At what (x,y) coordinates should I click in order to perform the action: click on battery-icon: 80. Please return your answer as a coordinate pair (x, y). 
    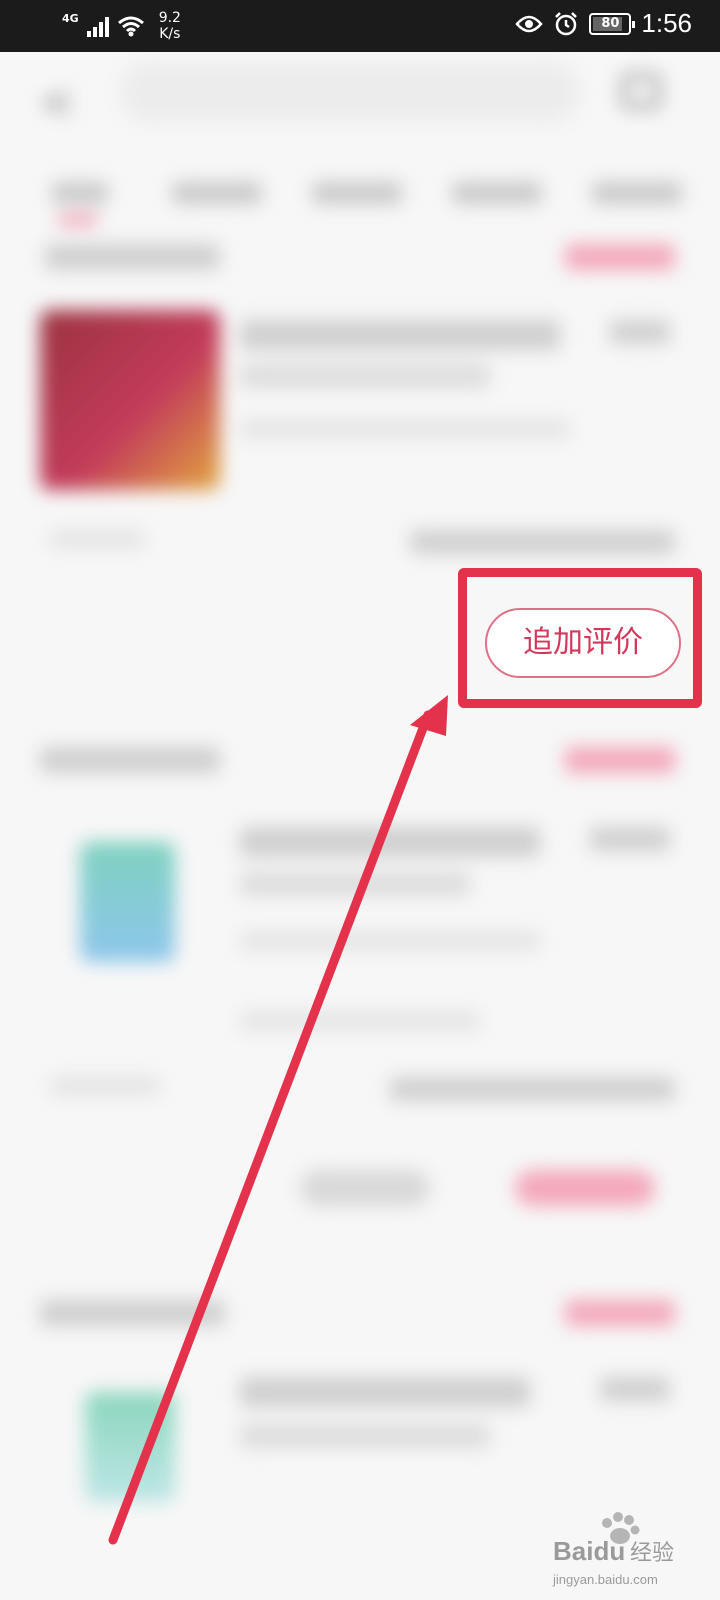
    Looking at the image, I should click on (612, 23).